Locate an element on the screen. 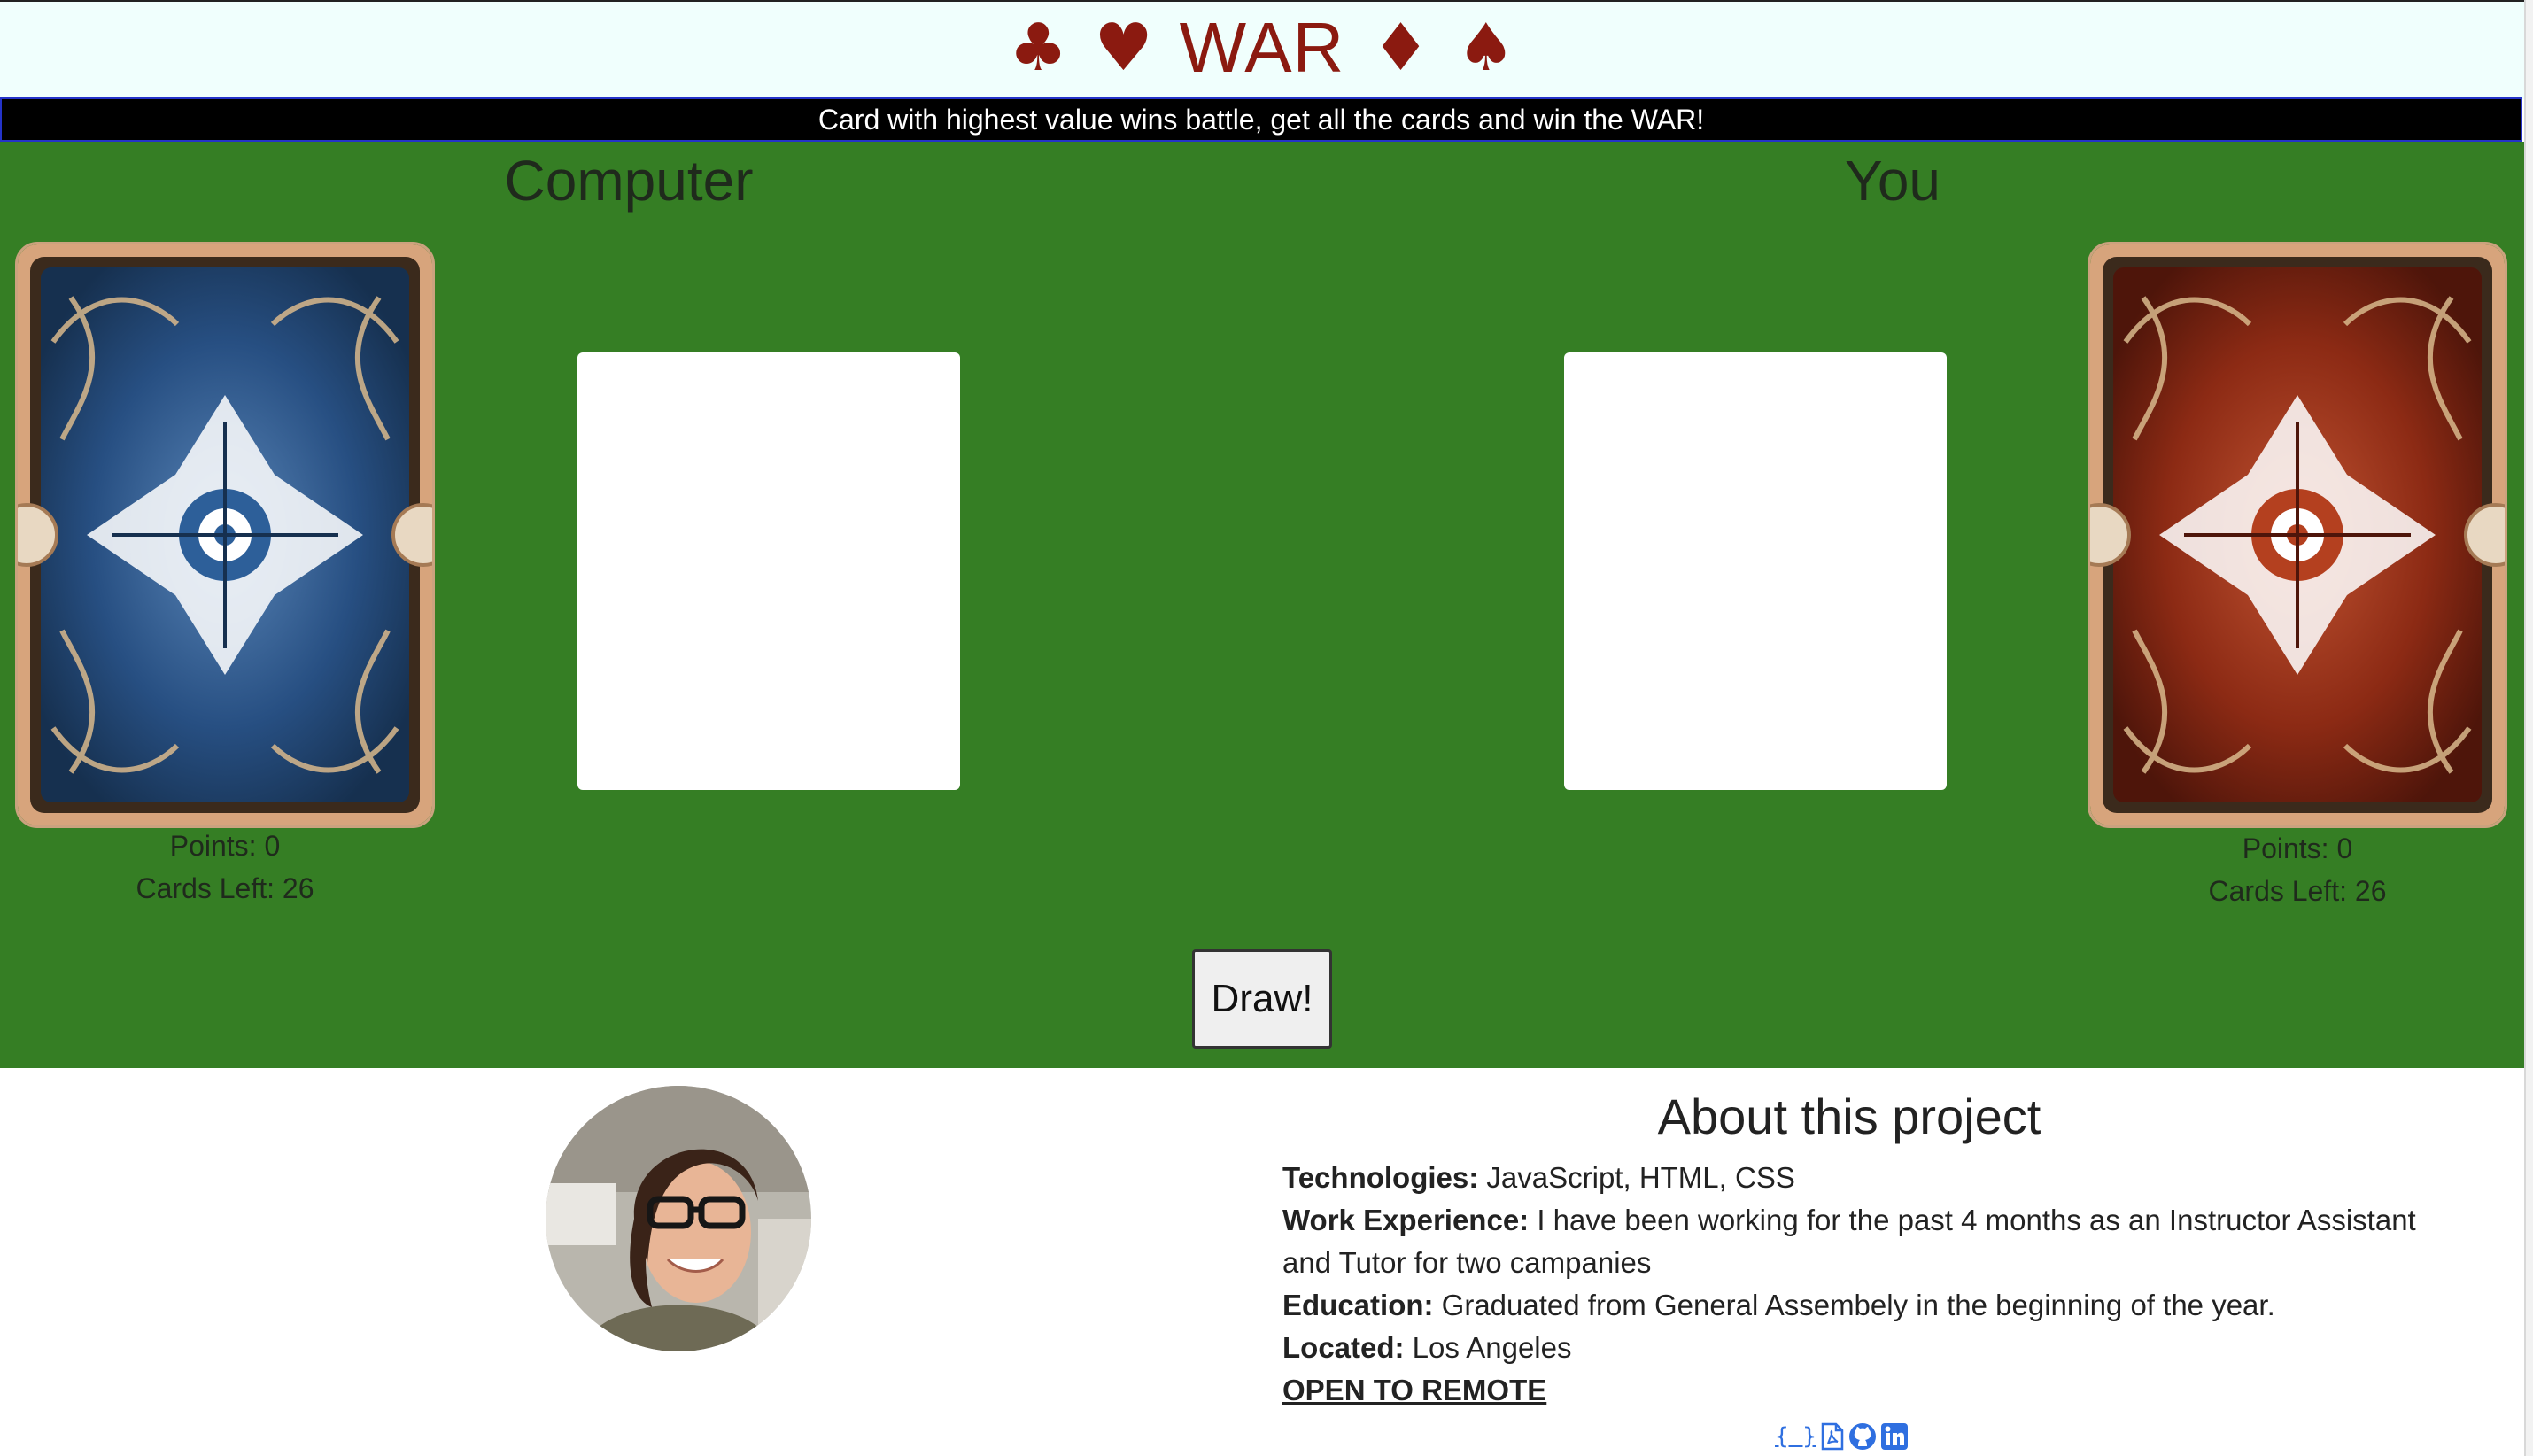 This screenshot has width=2533, height=1456. edu-label: Education: is located at coordinates (1358, 1305).